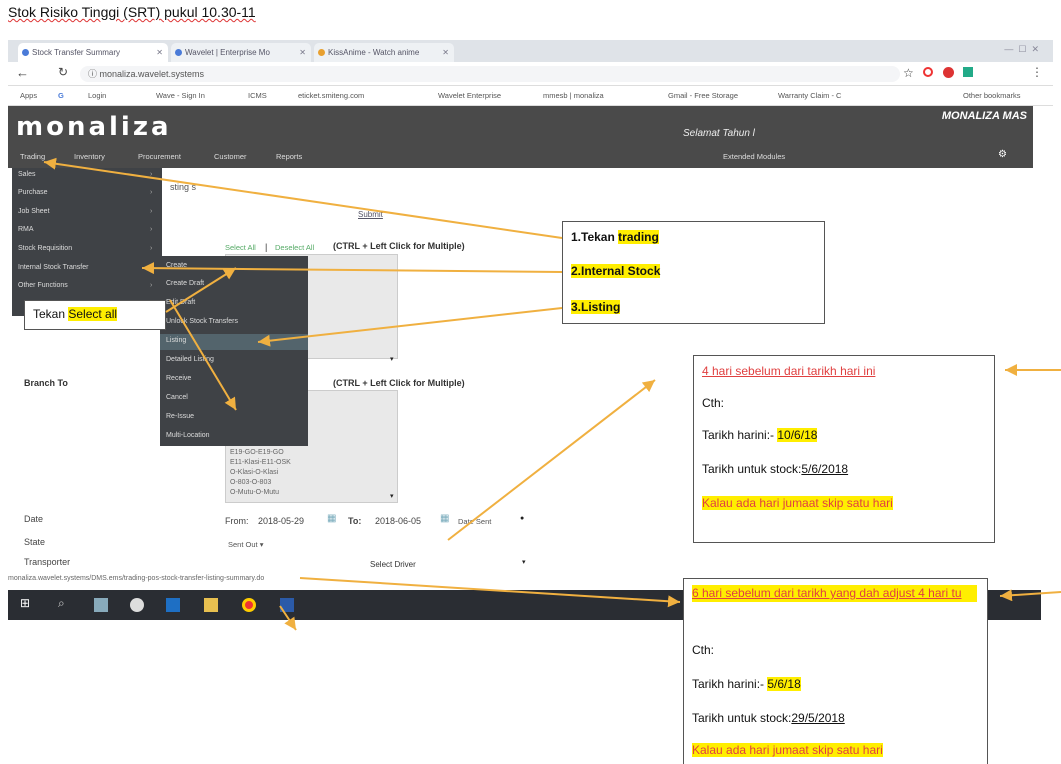  What do you see at coordinates (303, 198) in the screenshot?
I see `arrow-trading` at bounding box center [303, 198].